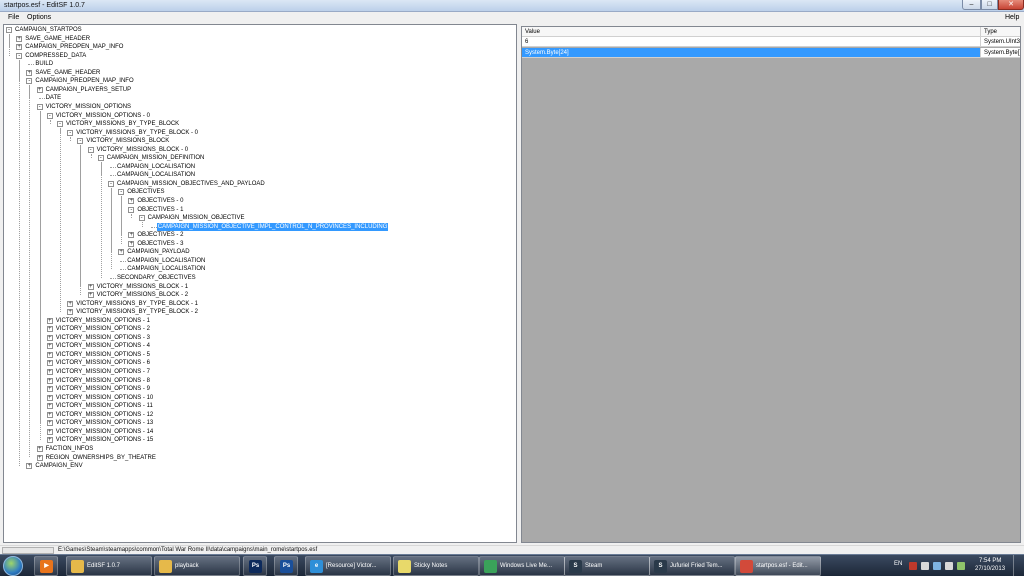  What do you see at coordinates (103, 372) in the screenshot?
I see `tree-node-label: VICTORY_MISSION_OPTIONS - 7` at bounding box center [103, 372].